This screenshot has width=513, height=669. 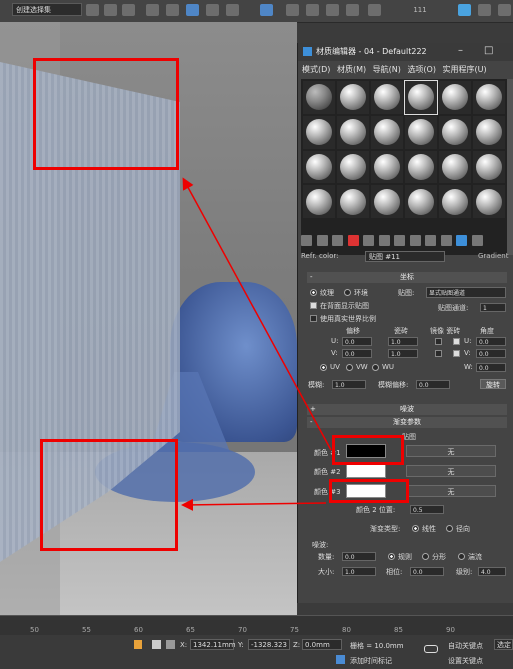 What do you see at coordinates (465, 70) in the screenshot?
I see `menu-utilities: 实用程序(U)` at bounding box center [465, 70].